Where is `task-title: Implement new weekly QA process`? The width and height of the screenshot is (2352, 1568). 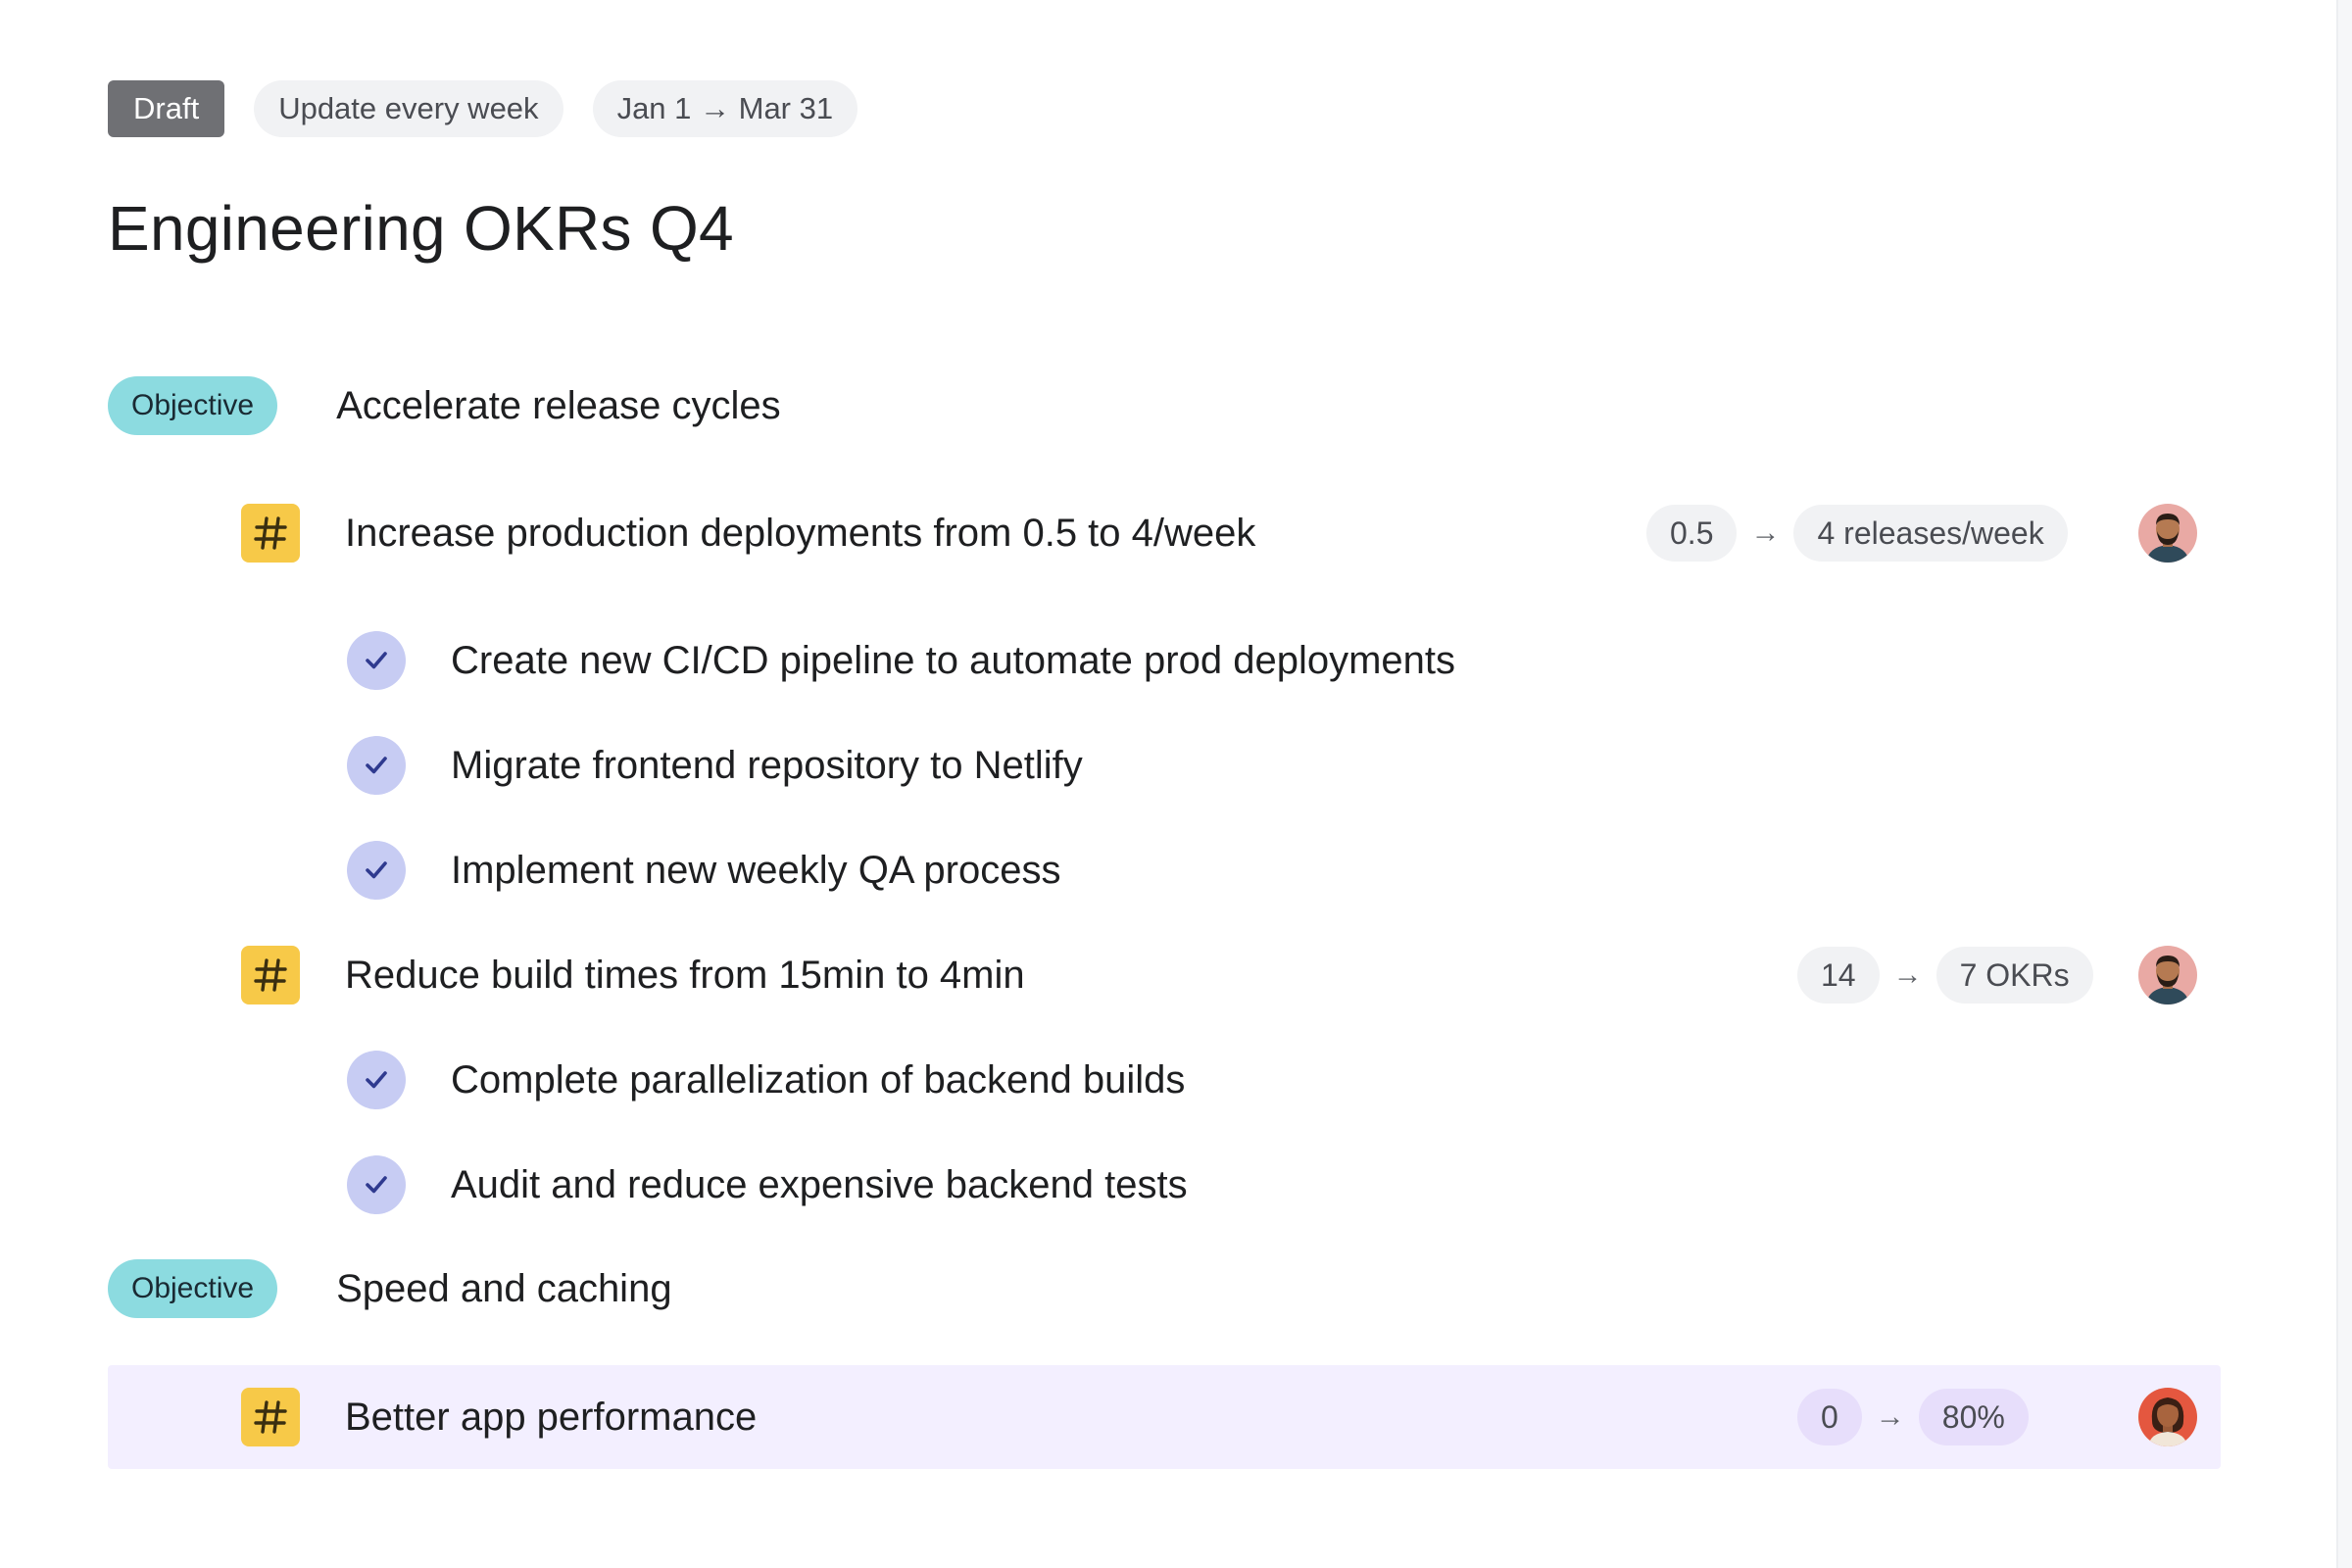
task-title: Implement new weekly QA process is located at coordinates (756, 870).